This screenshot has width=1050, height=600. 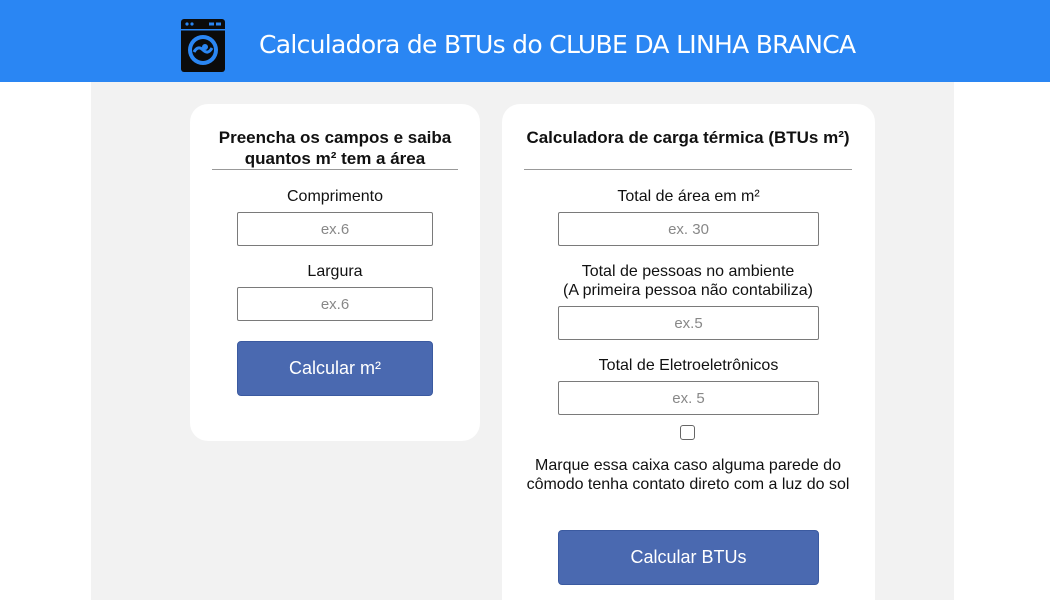 I want to click on people-input, so click(x=688, y=323).